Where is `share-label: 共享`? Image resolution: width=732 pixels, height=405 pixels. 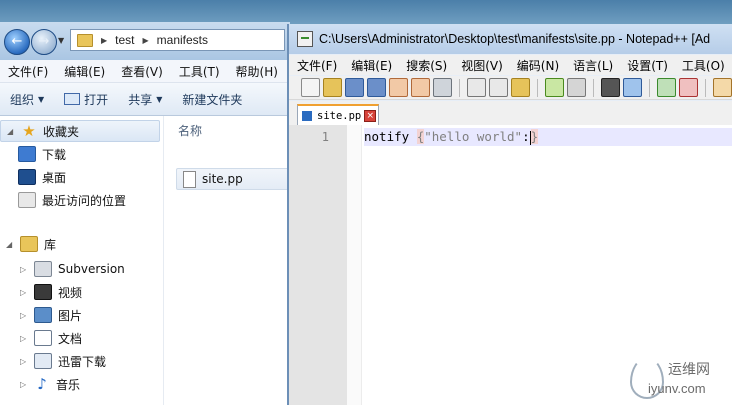 share-label: 共享 is located at coordinates (140, 99).